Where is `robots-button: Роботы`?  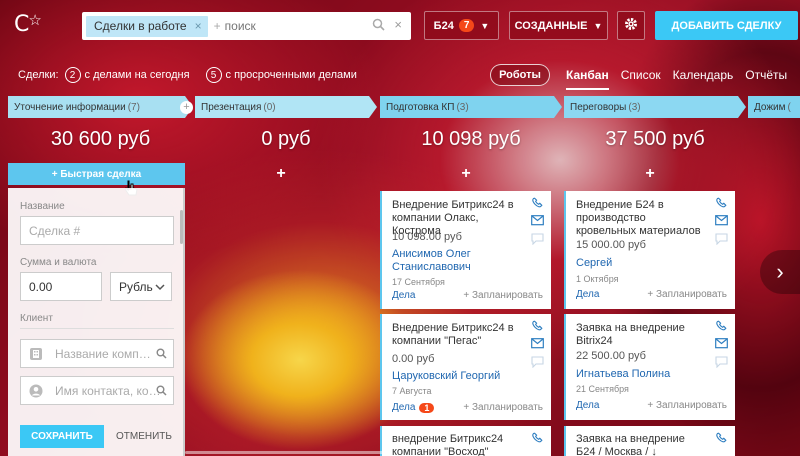
robots-button: Роботы is located at coordinates (520, 75).